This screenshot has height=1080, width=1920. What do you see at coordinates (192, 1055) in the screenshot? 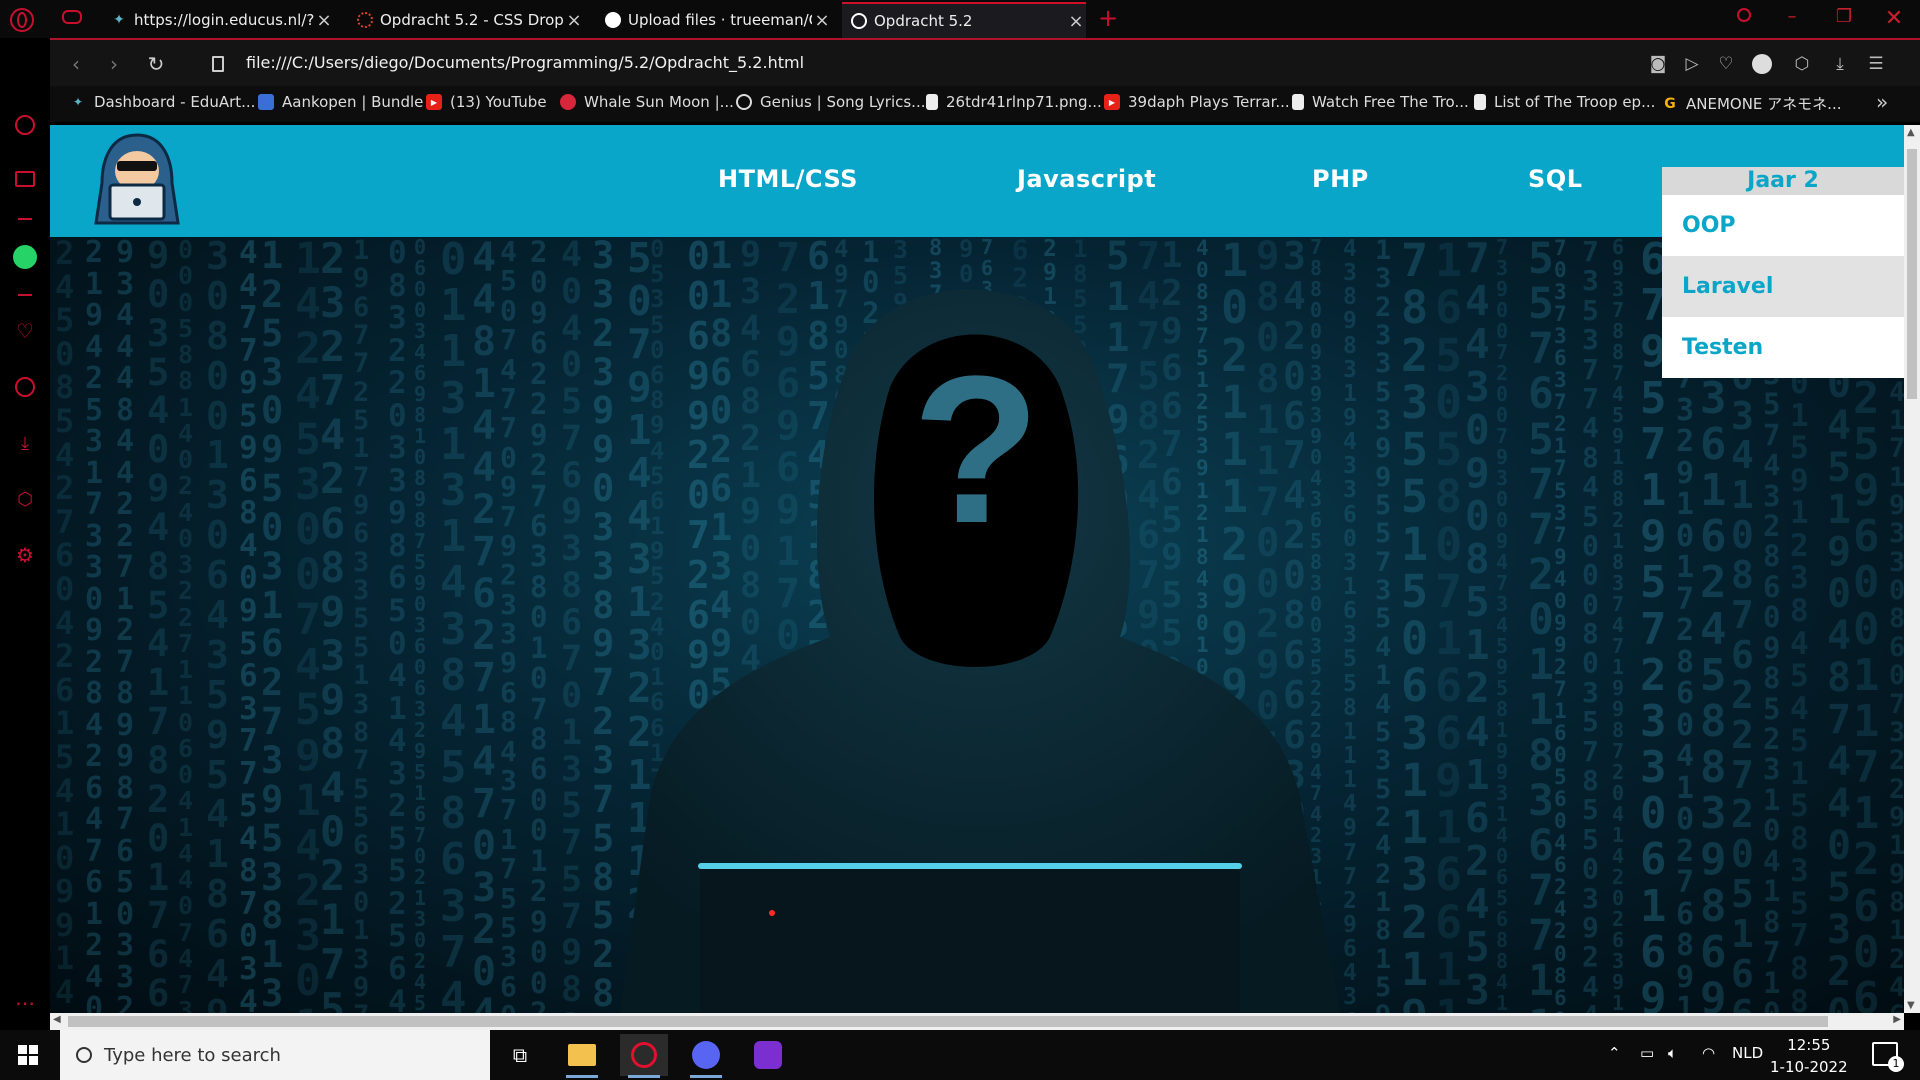
I see `search-placeholder: Type here to search` at bounding box center [192, 1055].